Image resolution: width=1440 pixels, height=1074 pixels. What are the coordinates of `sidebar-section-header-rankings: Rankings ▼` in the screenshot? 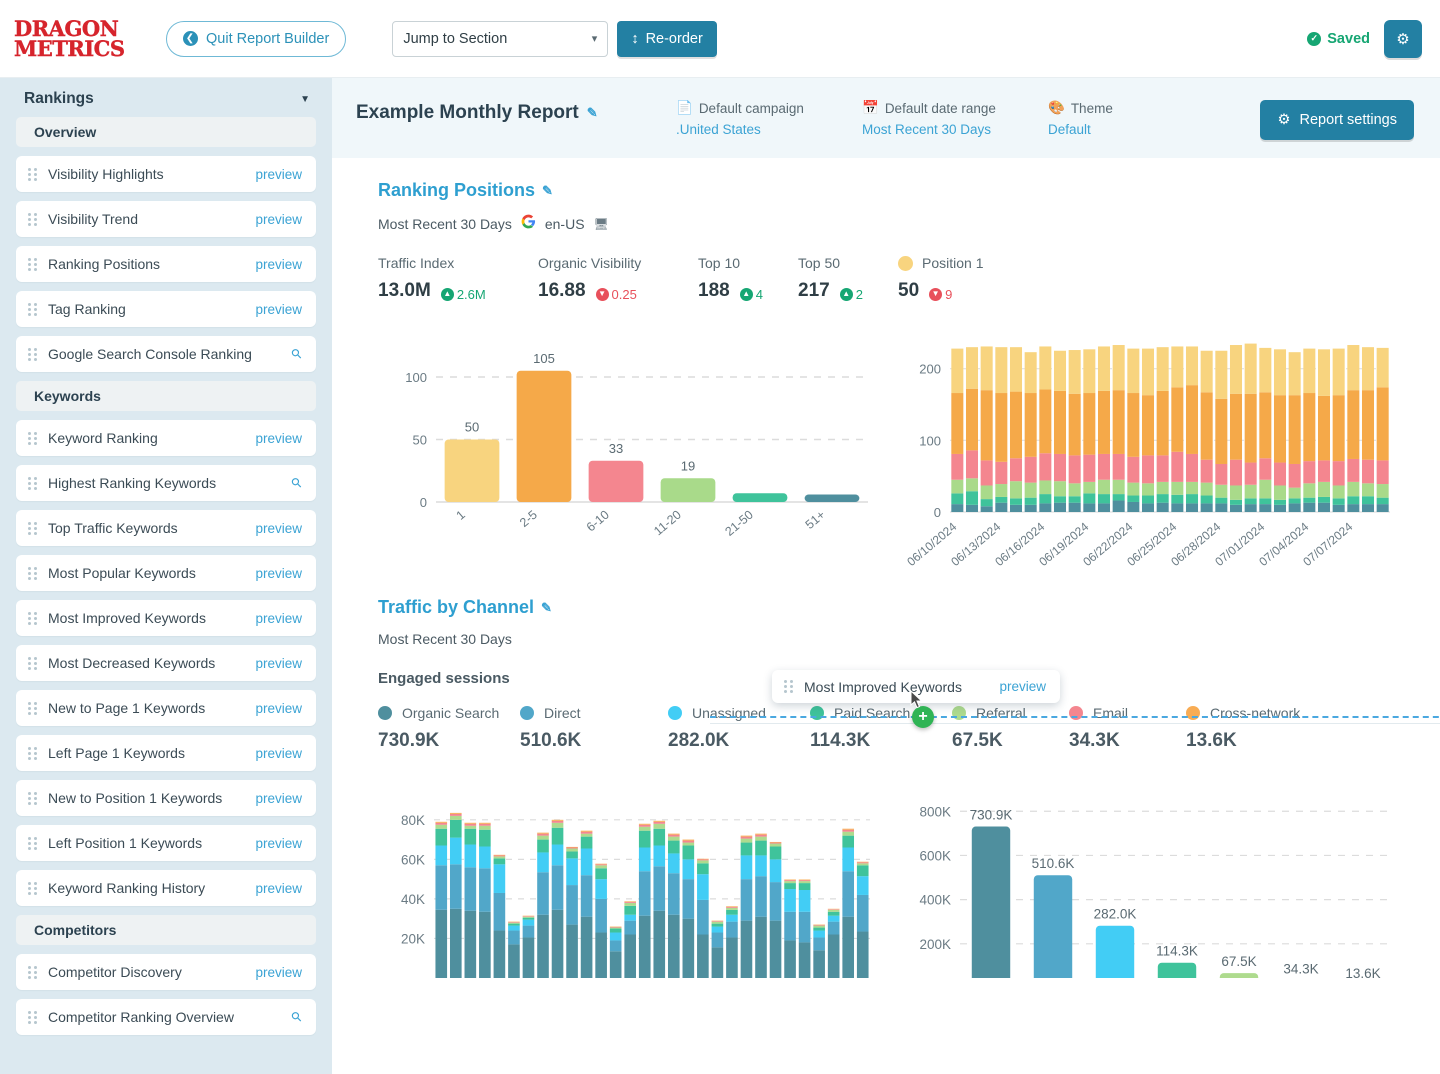 It's located at (166, 97).